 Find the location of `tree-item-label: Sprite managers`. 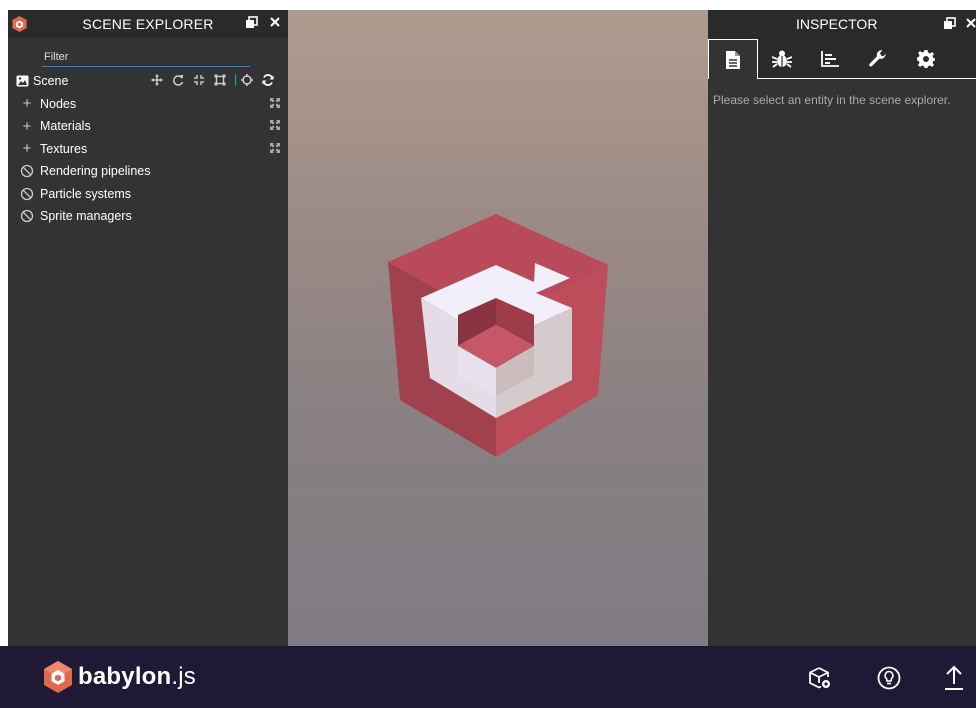

tree-item-label: Sprite managers is located at coordinates (86, 216).